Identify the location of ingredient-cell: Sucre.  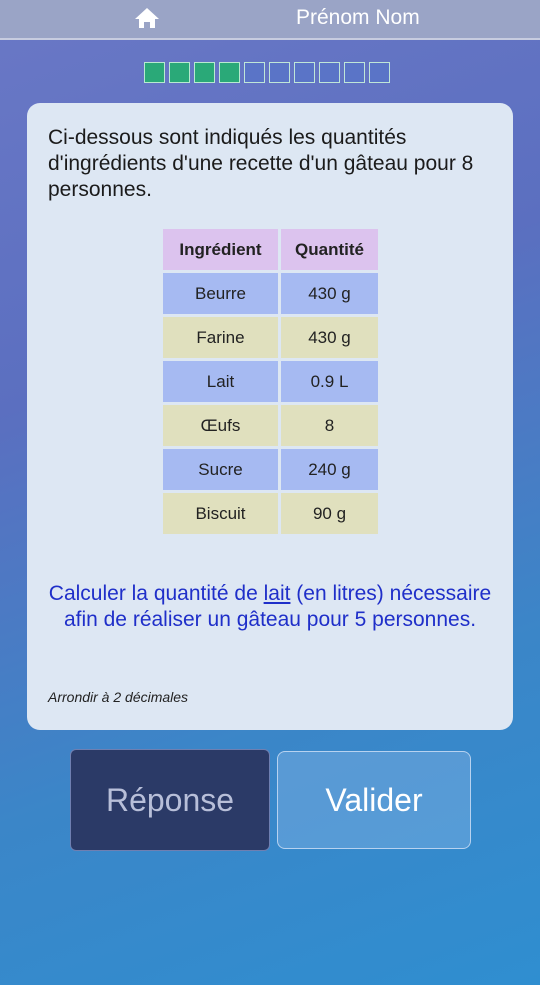
(220, 469).